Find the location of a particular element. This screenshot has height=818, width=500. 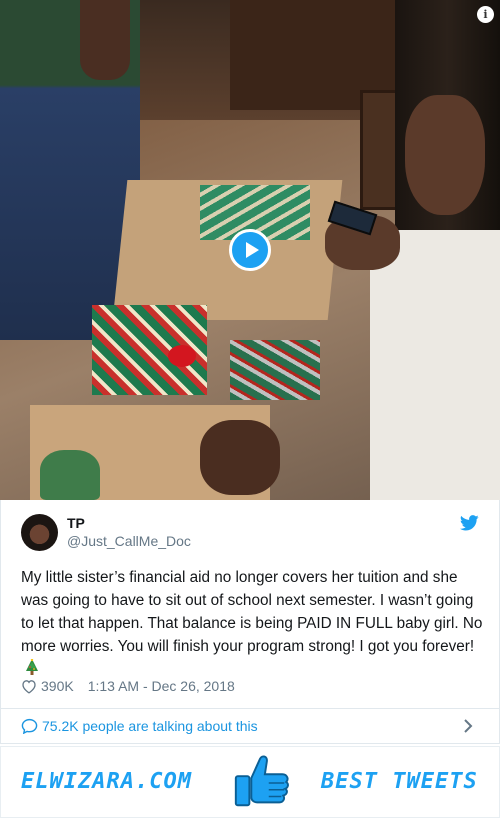

like-count: 390K is located at coordinates (57, 686).